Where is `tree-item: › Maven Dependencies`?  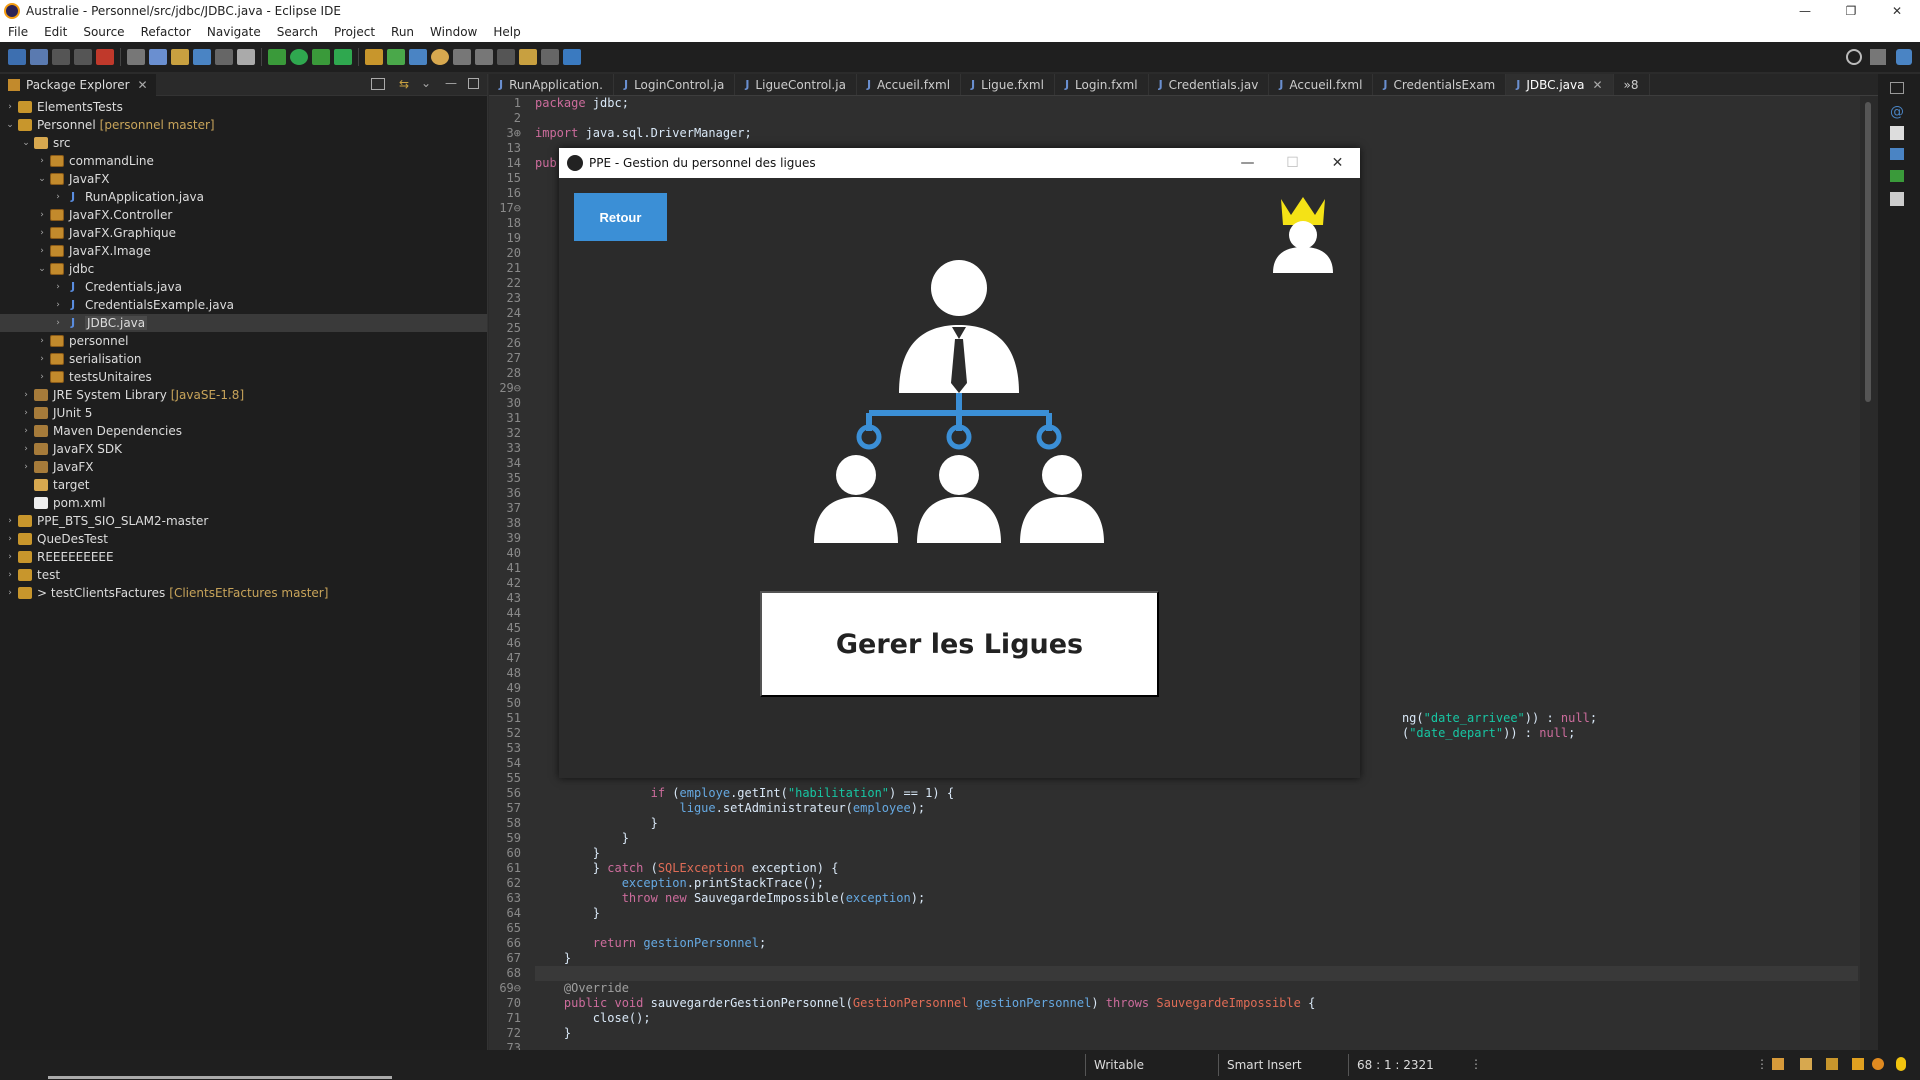 tree-item: › Maven Dependencies is located at coordinates (243, 431).